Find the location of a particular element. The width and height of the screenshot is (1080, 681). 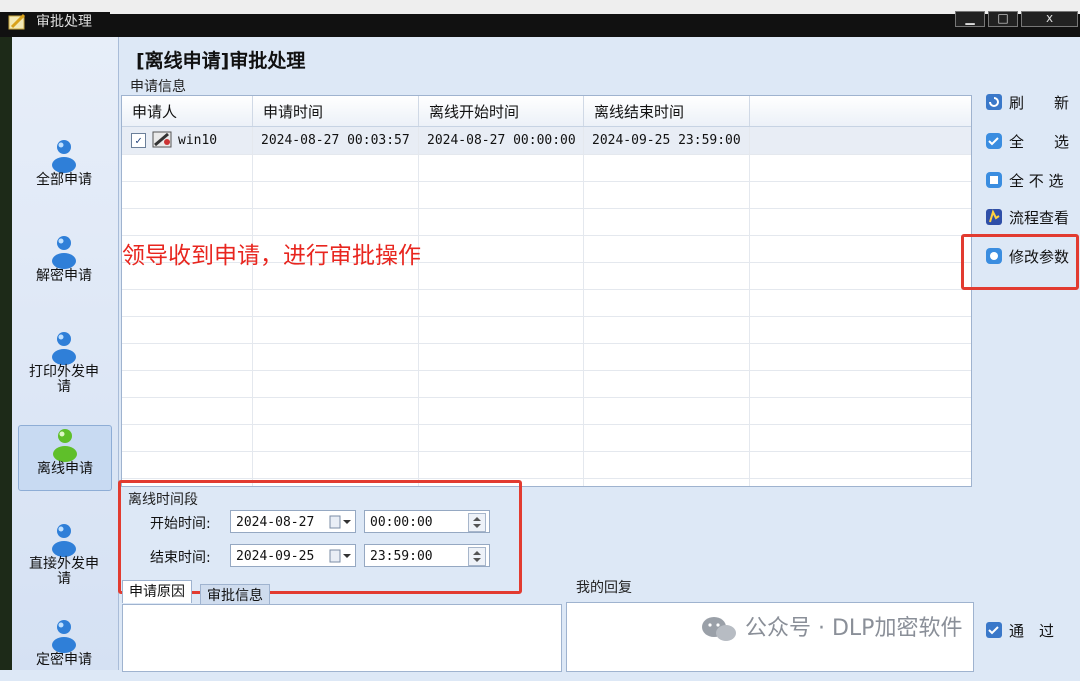

highlight-box-period is located at coordinates (320, 537).